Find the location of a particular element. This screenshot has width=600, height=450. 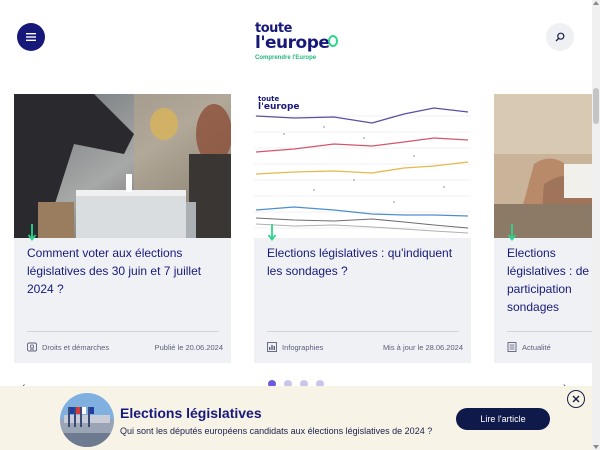

image-logo-line2: l'europe is located at coordinates (279, 107).